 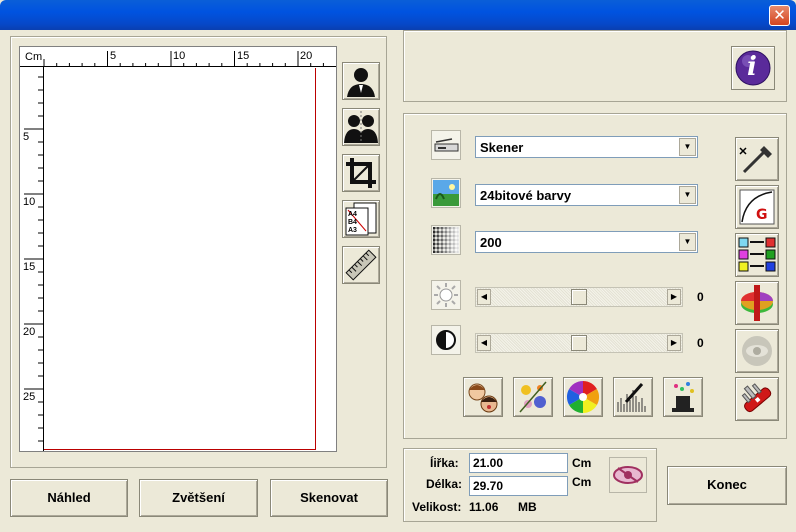 I want to click on resolution-dropdown-arrow: ▼, so click(x=687, y=242).